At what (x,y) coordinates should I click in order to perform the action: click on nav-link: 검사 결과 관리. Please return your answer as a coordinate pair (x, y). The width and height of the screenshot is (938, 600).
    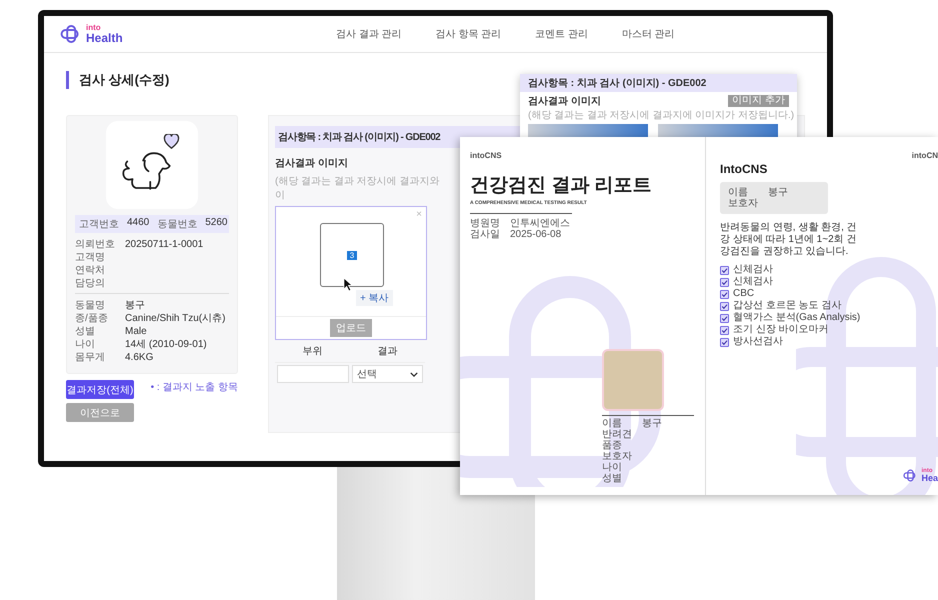
    Looking at the image, I should click on (369, 34).